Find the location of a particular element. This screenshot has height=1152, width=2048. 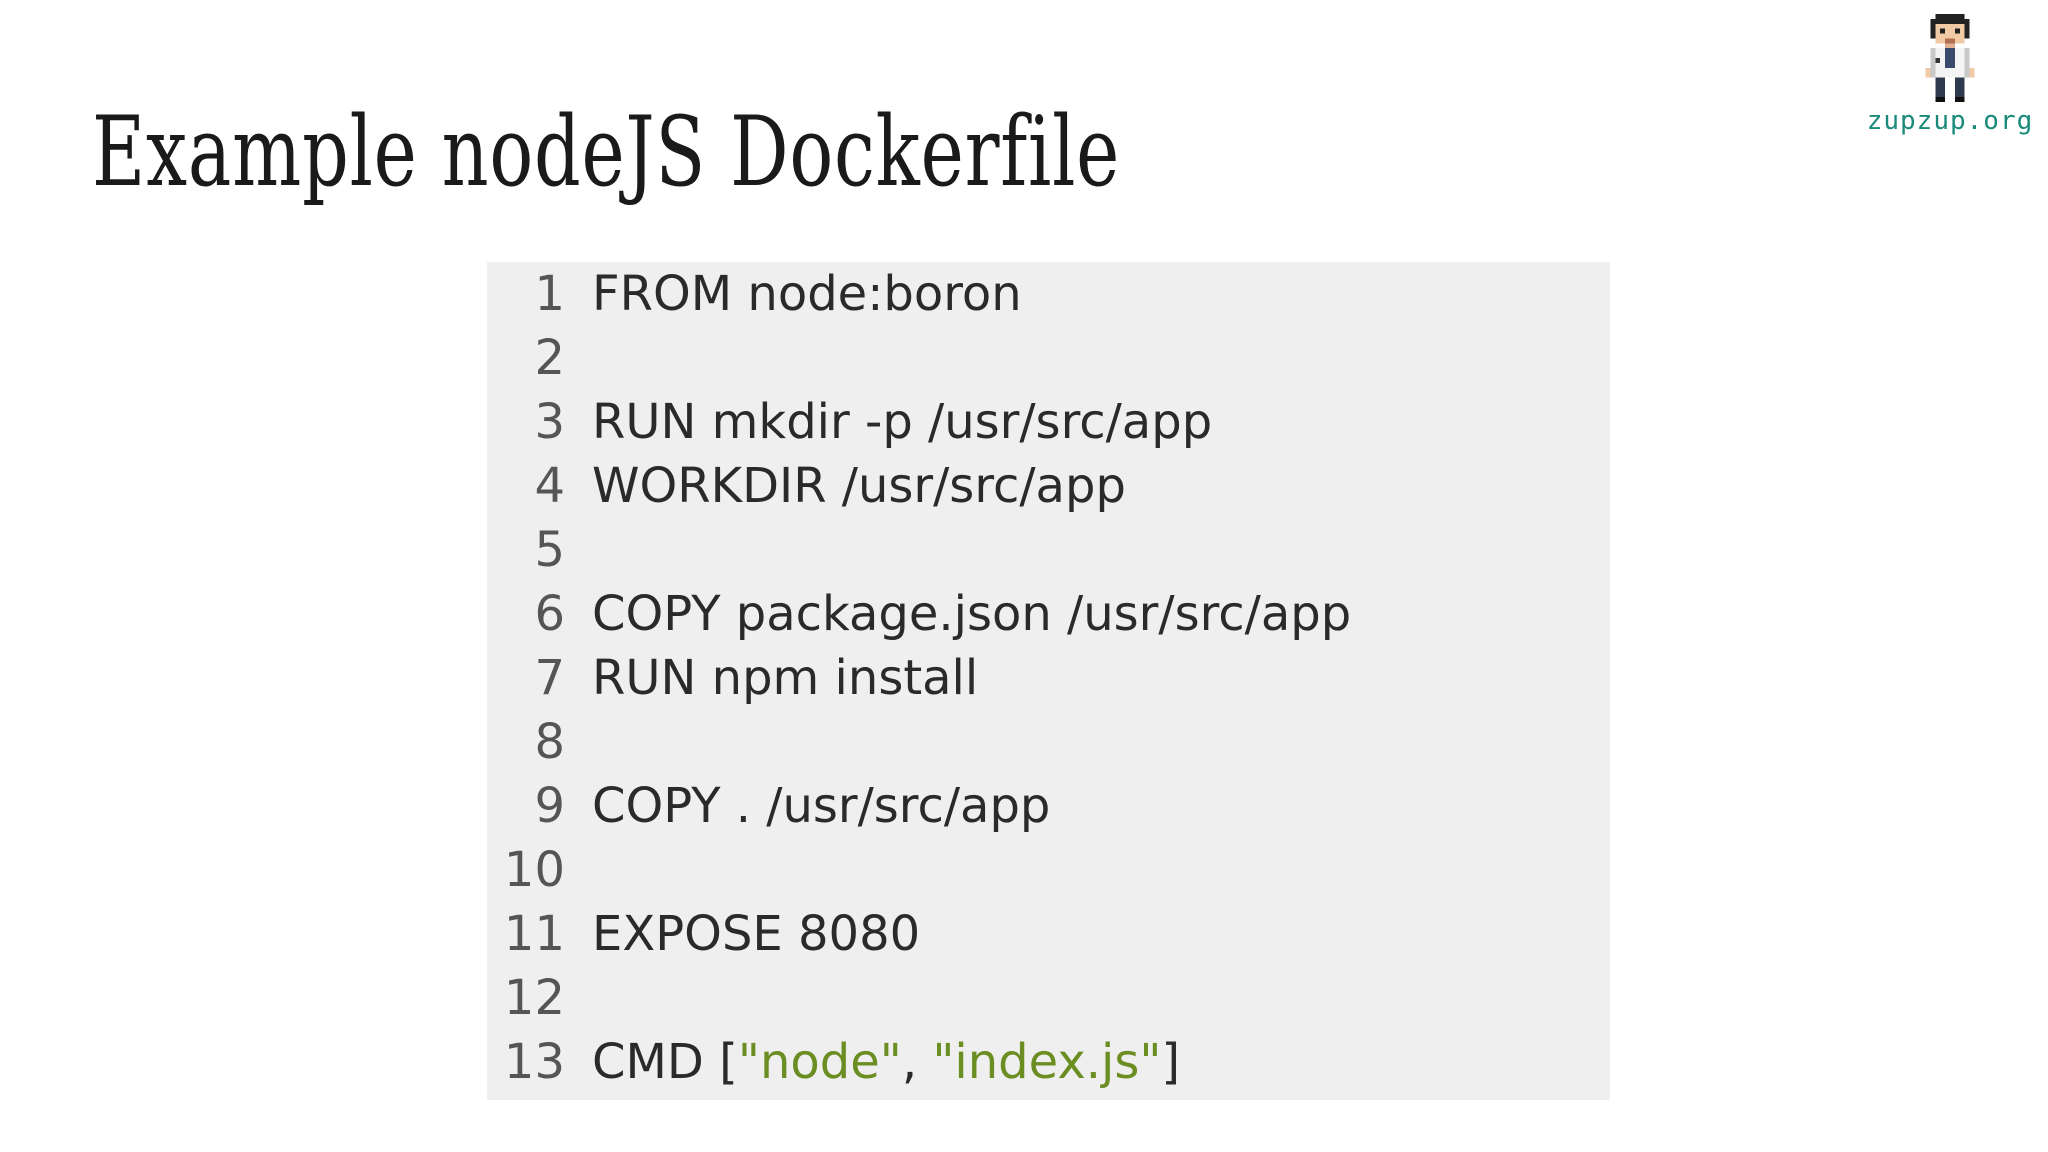

line-code: WORKDIR /usr/src/app is located at coordinates (859, 486).